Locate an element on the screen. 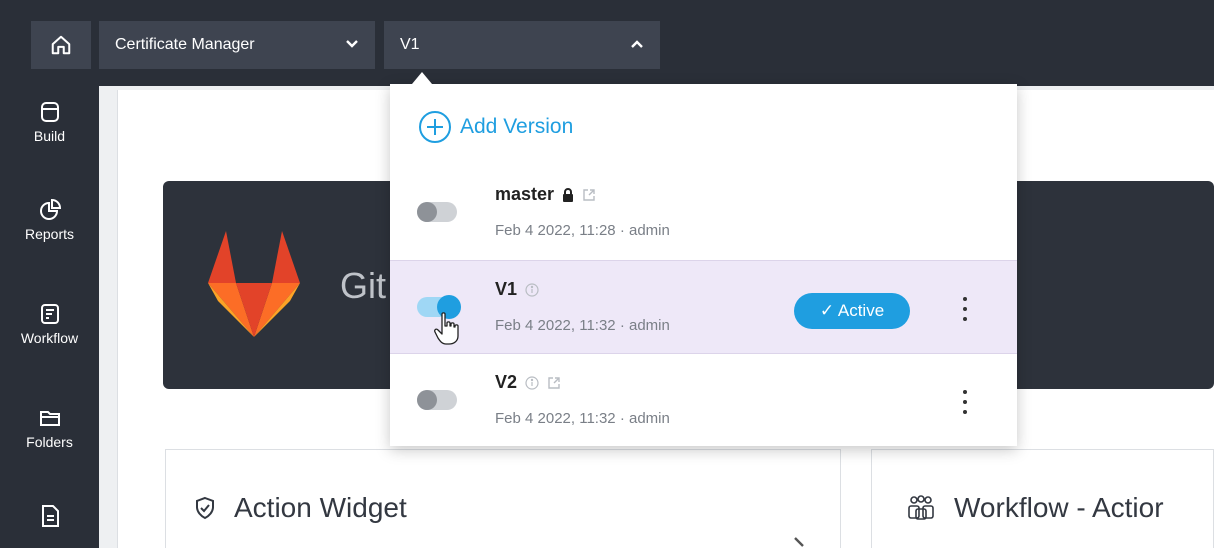  sidebar-item-documents is located at coordinates (49, 518).